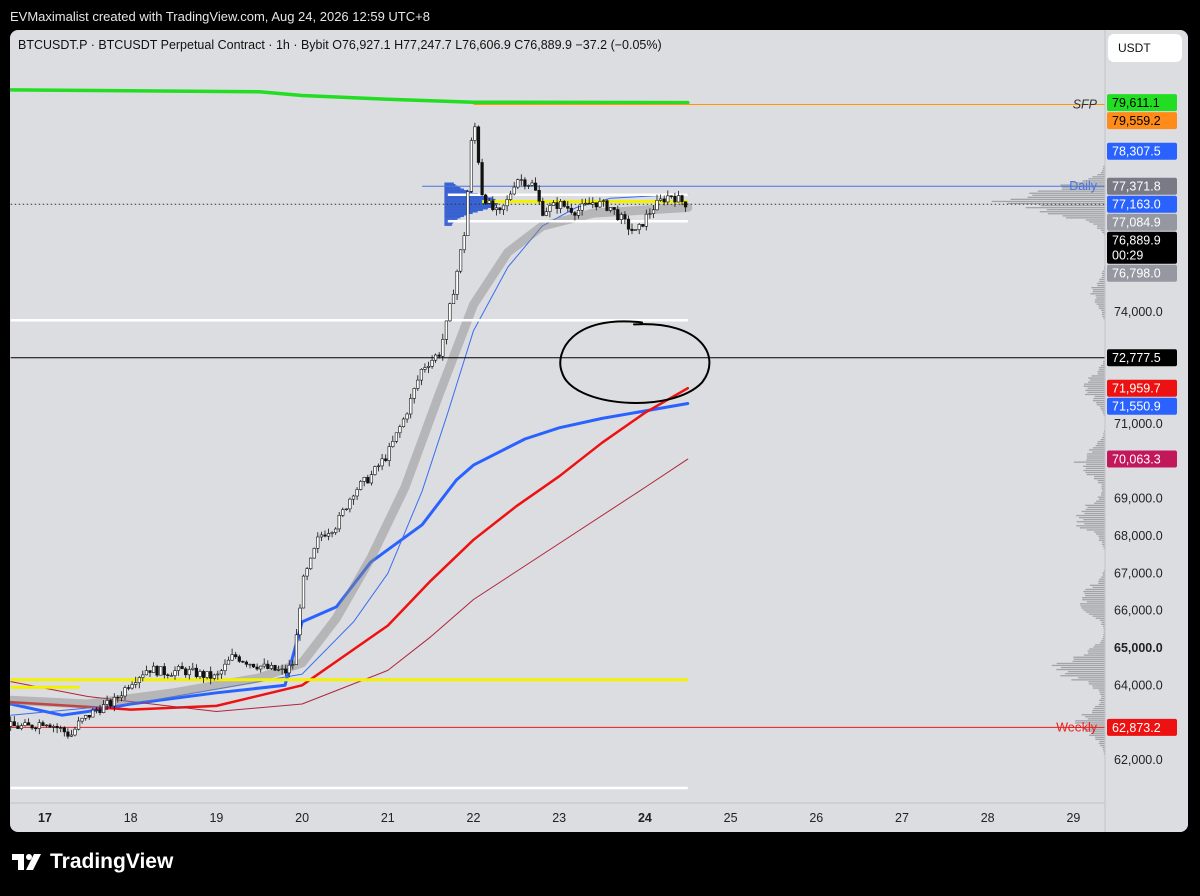 Image resolution: width=1200 pixels, height=896 pixels. What do you see at coordinates (1142, 406) in the screenshot?
I see `price-tag: 71,550.9` at bounding box center [1142, 406].